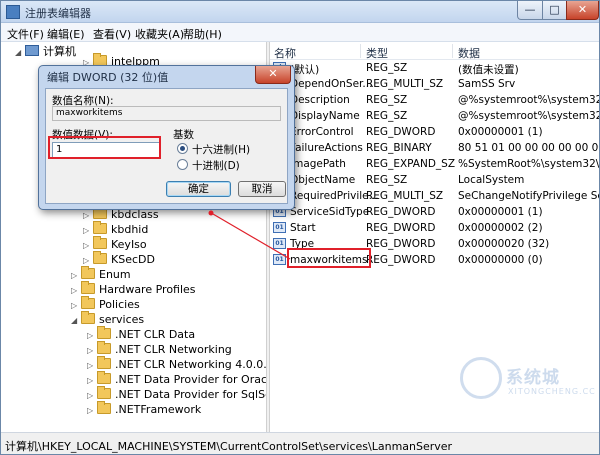 The height and width of the screenshot is (455, 600). What do you see at coordinates (159, 349) in the screenshot?
I see `tree-item: ▷ .NET CLR Networking` at bounding box center [159, 349].